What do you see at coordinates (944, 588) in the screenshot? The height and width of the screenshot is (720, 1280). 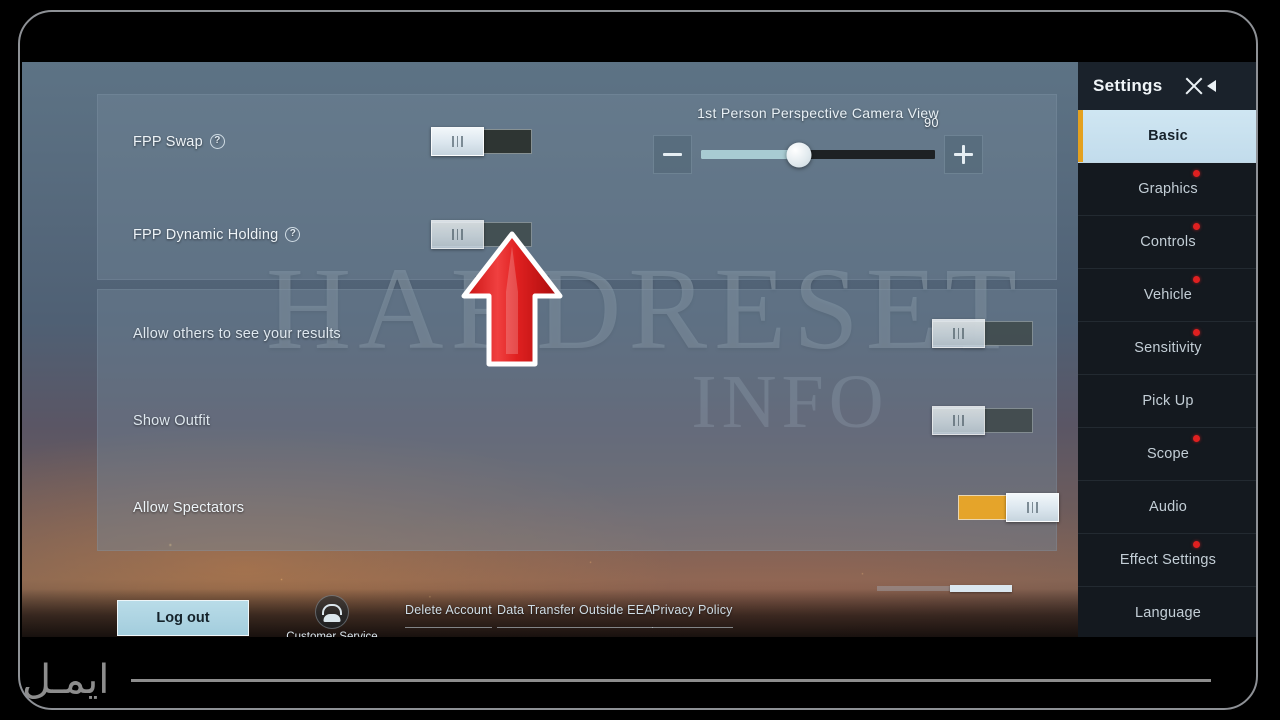 I see `content-scrollbar-track` at bounding box center [944, 588].